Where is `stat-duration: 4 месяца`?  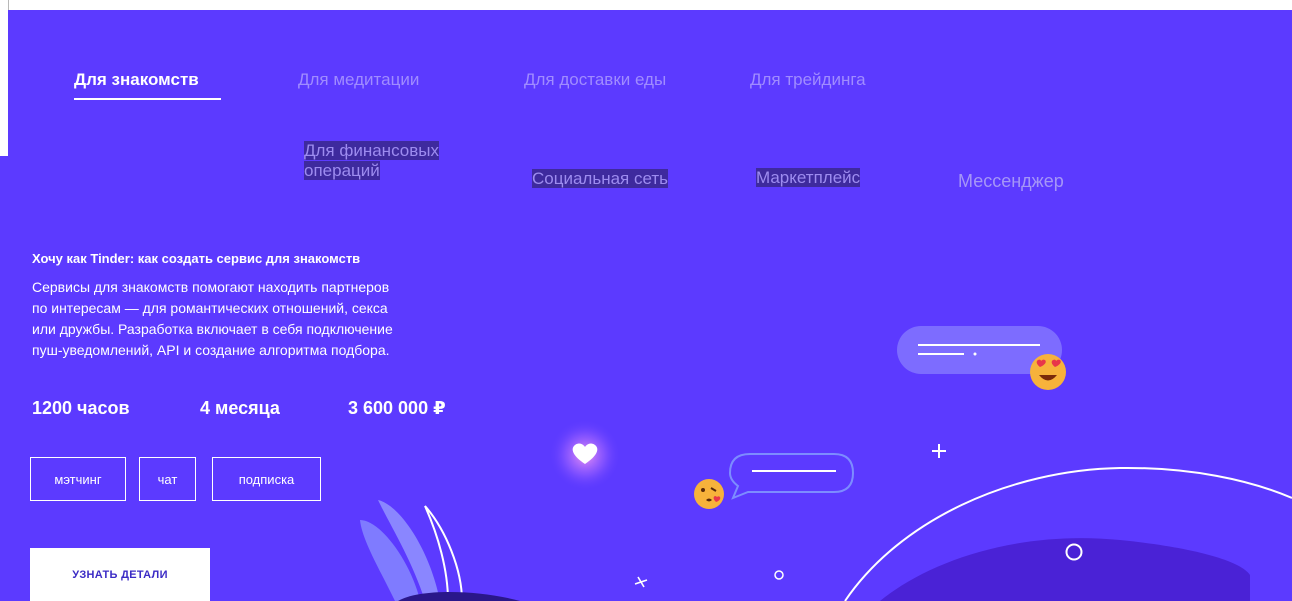 stat-duration: 4 месяца is located at coordinates (240, 408).